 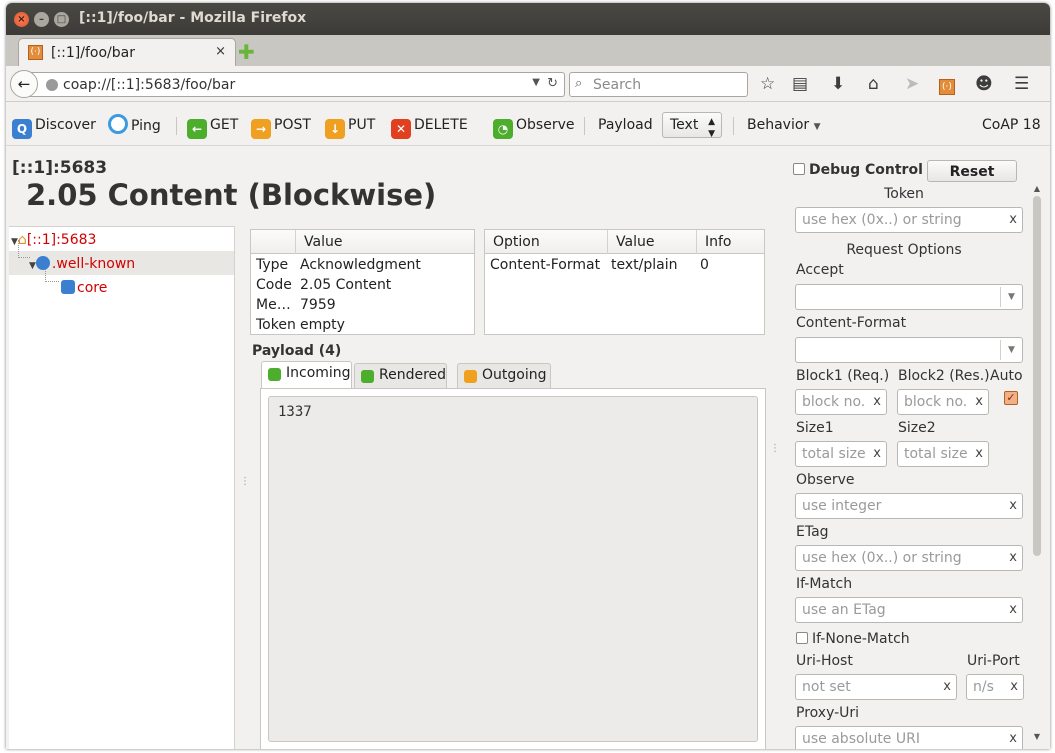 I want to click on scrollbar-thumb, so click(x=1037, y=376).